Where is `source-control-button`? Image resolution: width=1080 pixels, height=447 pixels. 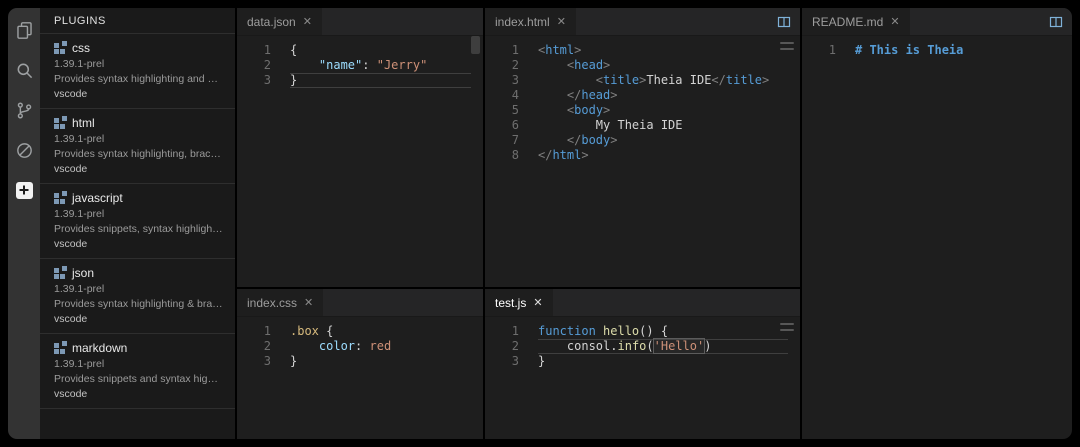 source-control-button is located at coordinates (24, 110).